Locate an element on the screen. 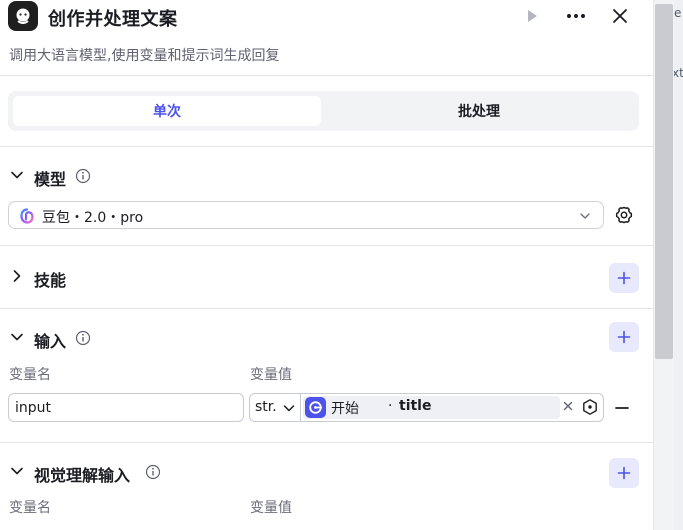 The height and width of the screenshot is (530, 683). tab-single: 单次 is located at coordinates (167, 111).